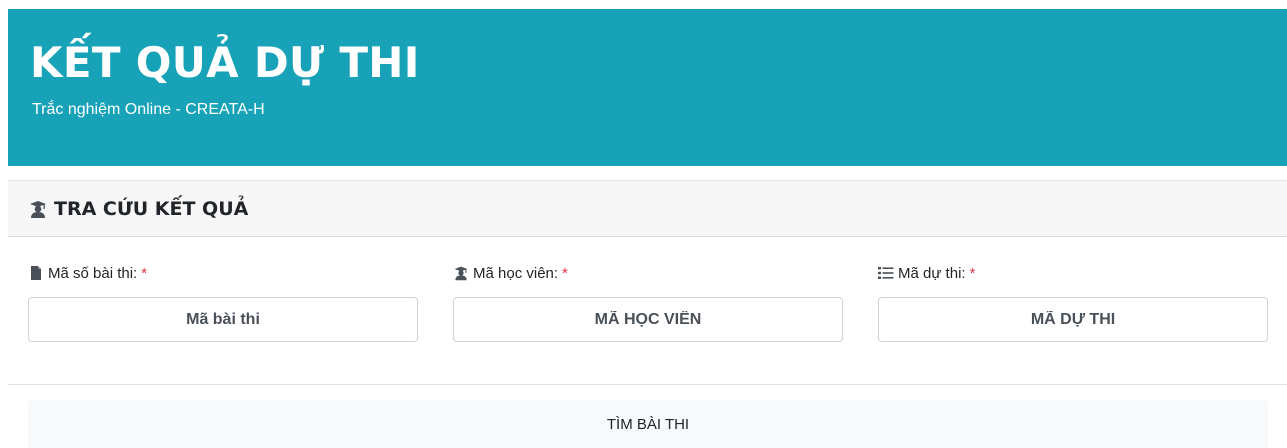  What do you see at coordinates (1073, 273) in the screenshot?
I see `candidate-id-label: Mã dự thi: *` at bounding box center [1073, 273].